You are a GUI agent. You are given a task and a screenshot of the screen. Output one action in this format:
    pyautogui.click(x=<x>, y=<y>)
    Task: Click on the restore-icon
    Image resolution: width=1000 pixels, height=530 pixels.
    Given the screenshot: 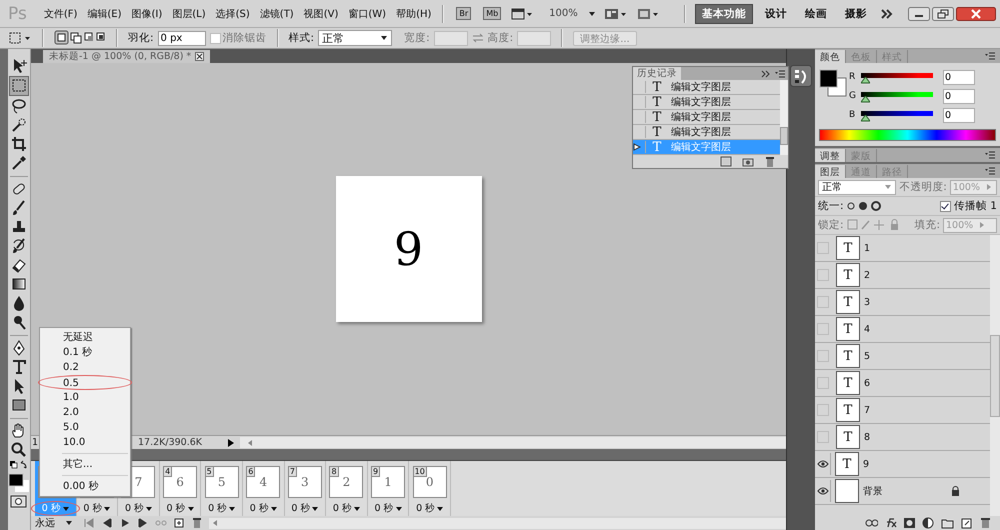 What is the action you would take?
    pyautogui.click(x=943, y=13)
    